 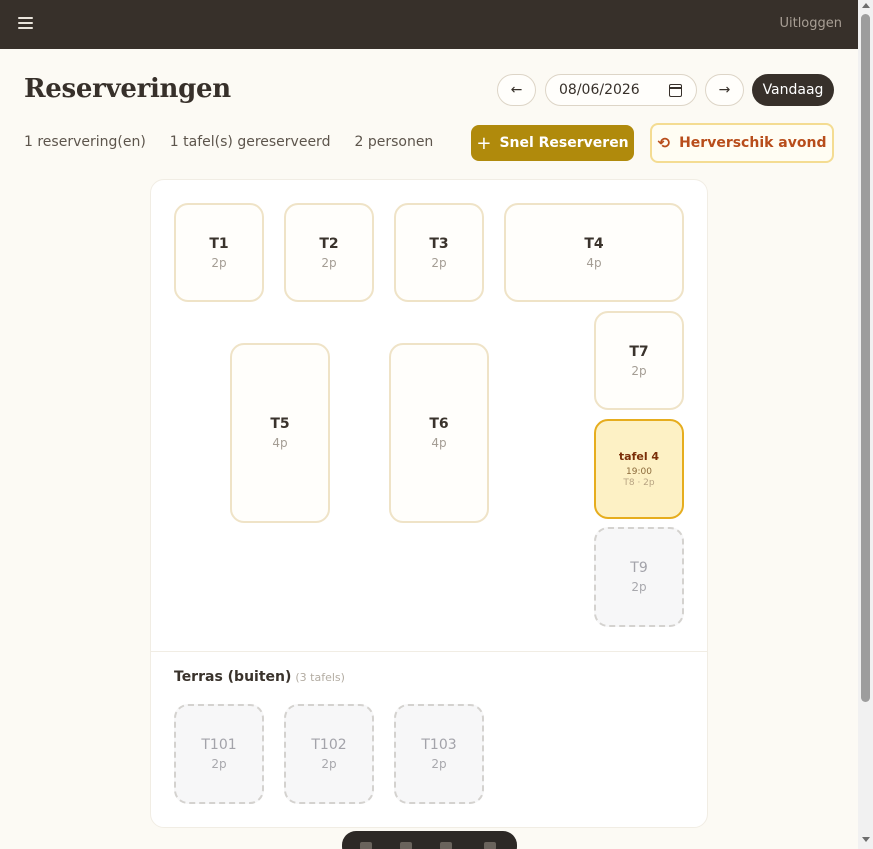 I want to click on terras-count: (3 tafels), so click(x=320, y=677).